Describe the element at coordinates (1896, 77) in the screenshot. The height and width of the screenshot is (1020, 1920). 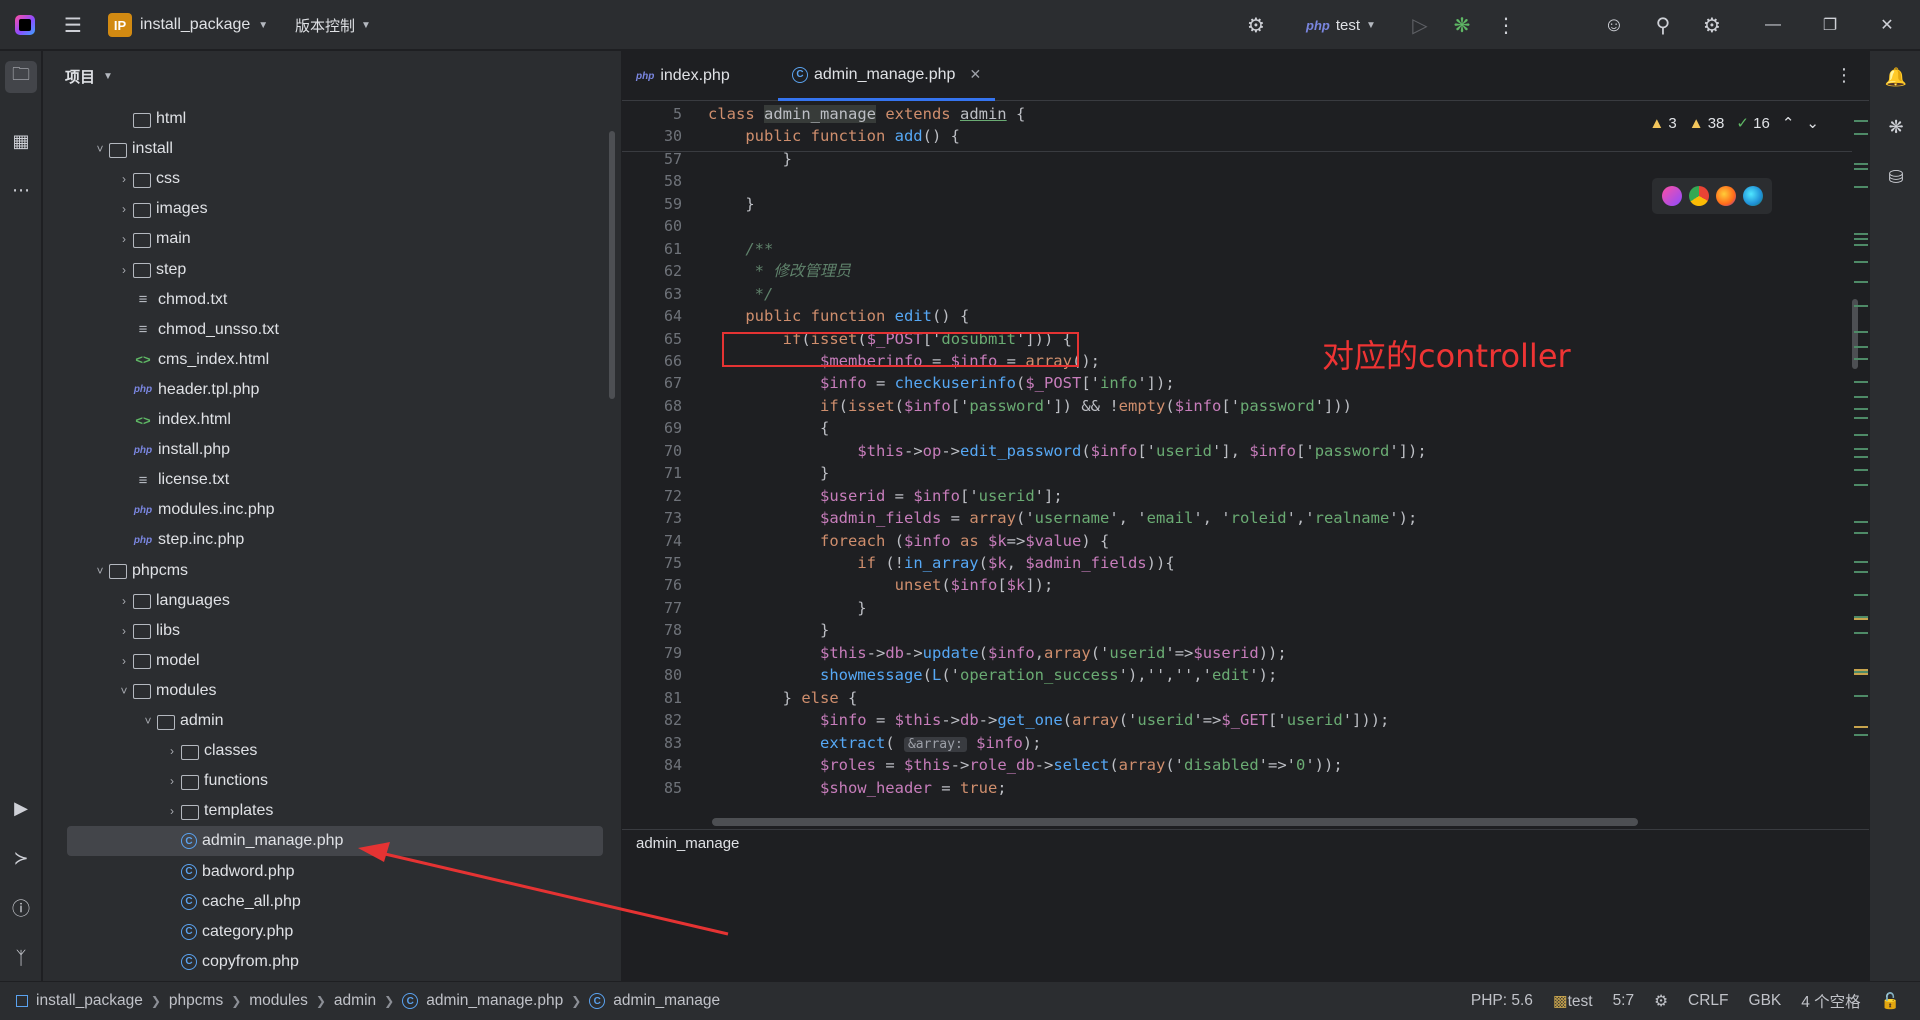
I see `notifications-bell-icon: 🔔` at that location.